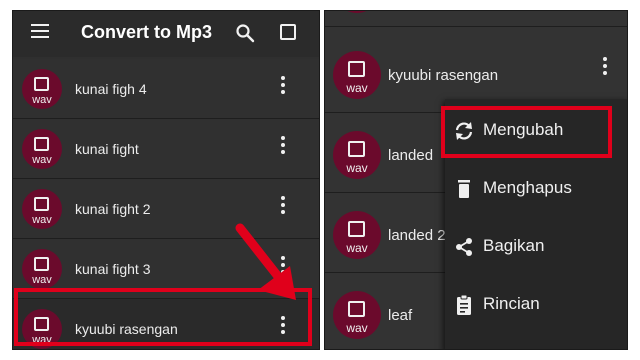 The height and width of the screenshot is (360, 640). I want to click on file-name: kunai fight 3, so click(113, 269).